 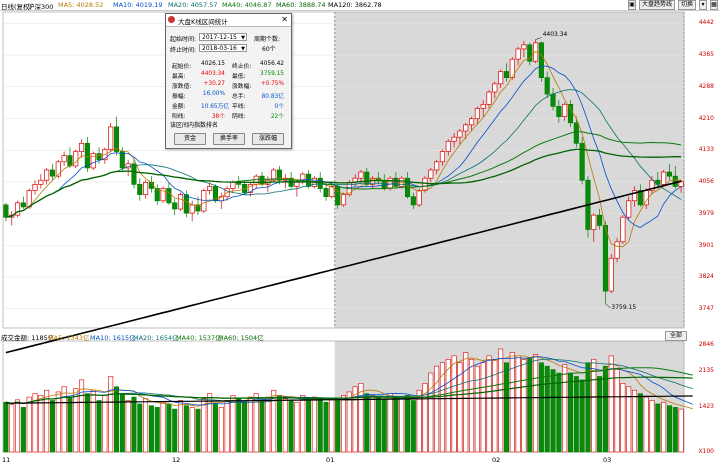 What do you see at coordinates (223, 37) in the screenshot?
I see `start-date-picker: 2017-12-15 ▼` at bounding box center [223, 37].